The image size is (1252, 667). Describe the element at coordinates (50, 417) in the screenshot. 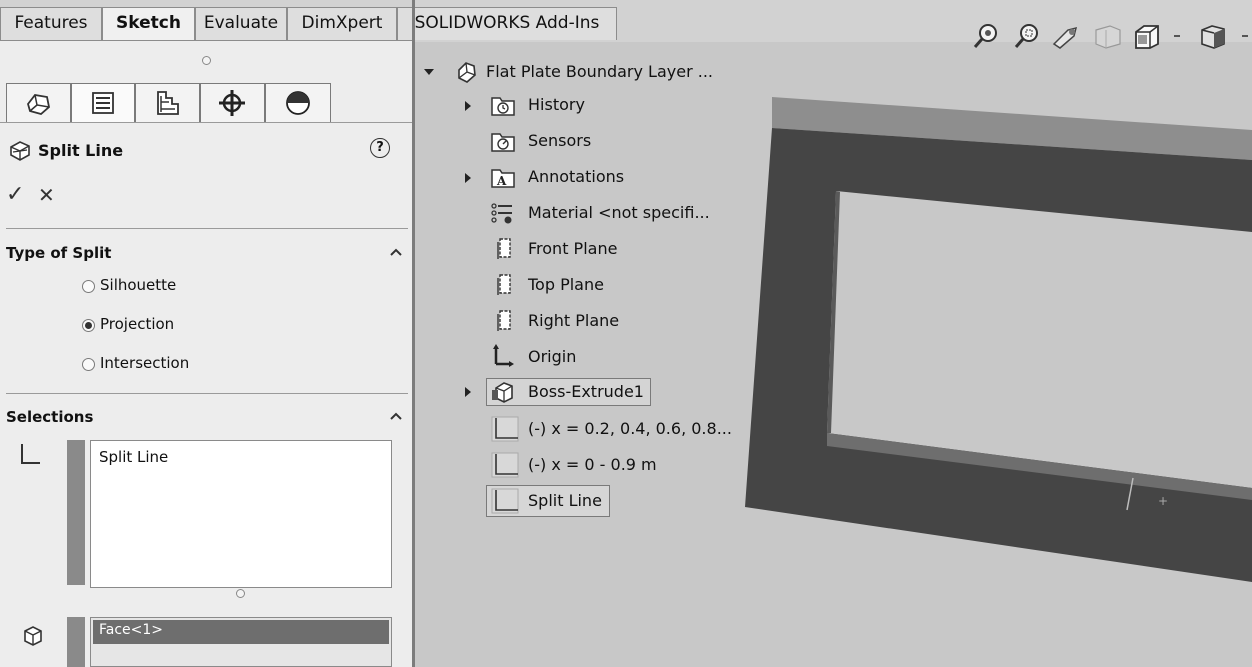

I see `group-heading-selections: Selections` at that location.